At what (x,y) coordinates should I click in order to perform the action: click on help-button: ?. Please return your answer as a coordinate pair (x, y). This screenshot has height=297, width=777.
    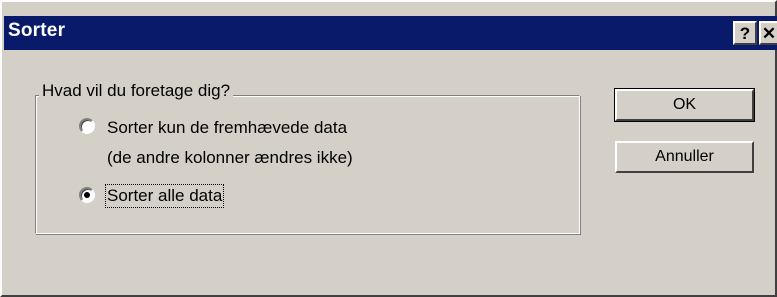
    Looking at the image, I should click on (745, 33).